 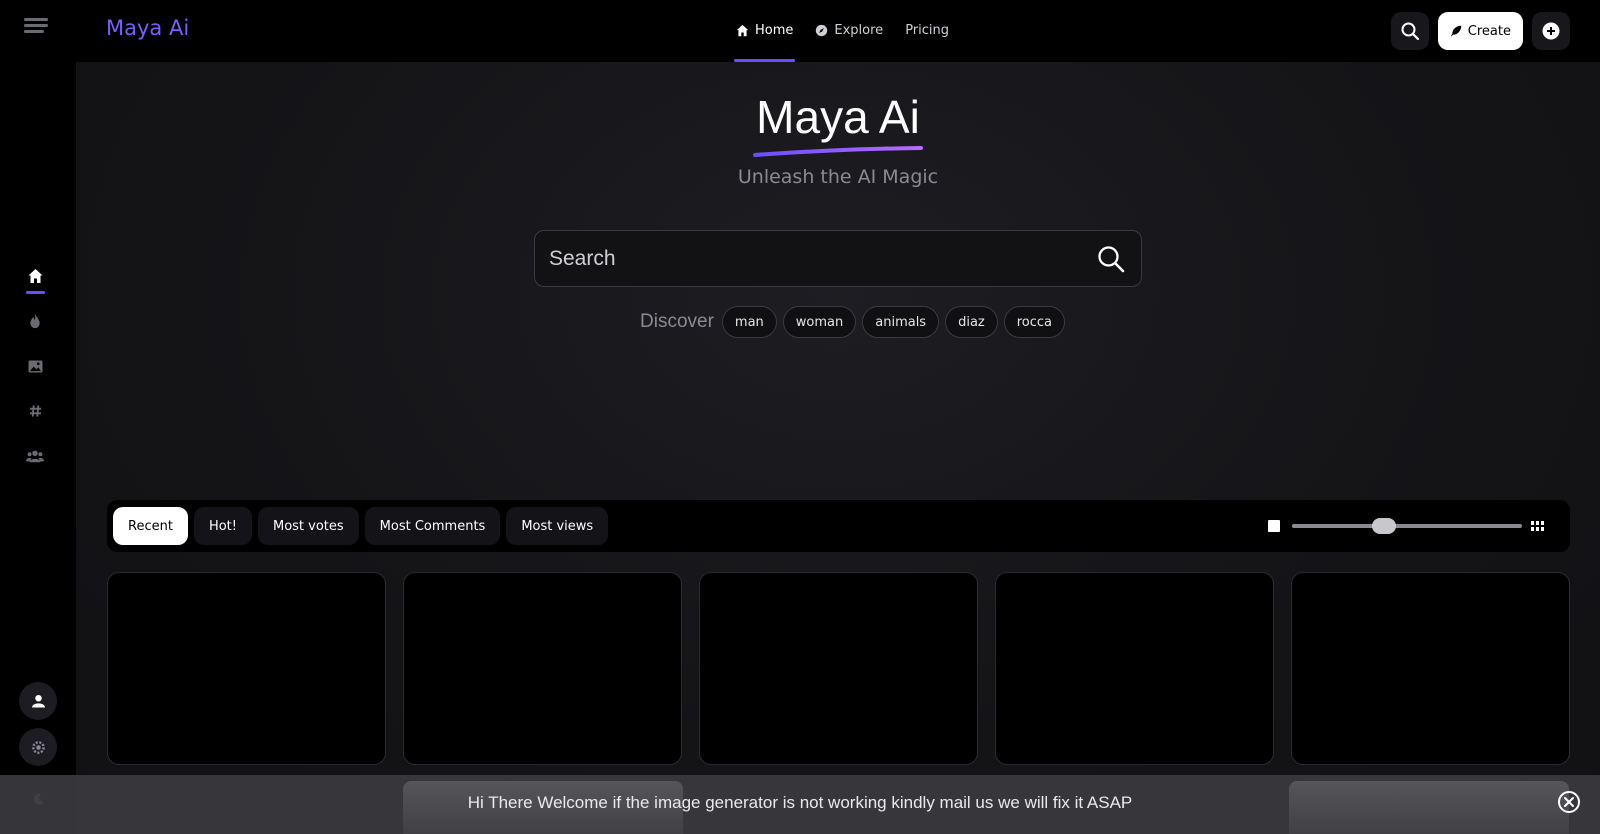 What do you see at coordinates (308, 526) in the screenshot?
I see `tab-most-votes: Most votes` at bounding box center [308, 526].